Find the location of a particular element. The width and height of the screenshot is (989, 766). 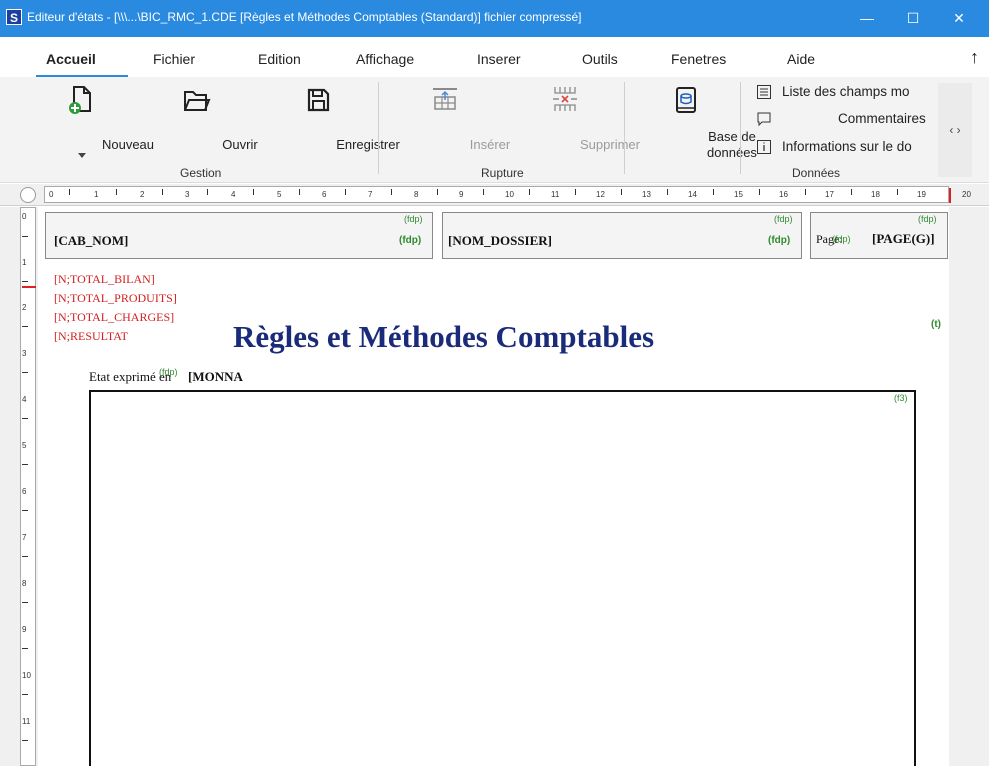

menu-accueil: Accueil is located at coordinates (71, 59).